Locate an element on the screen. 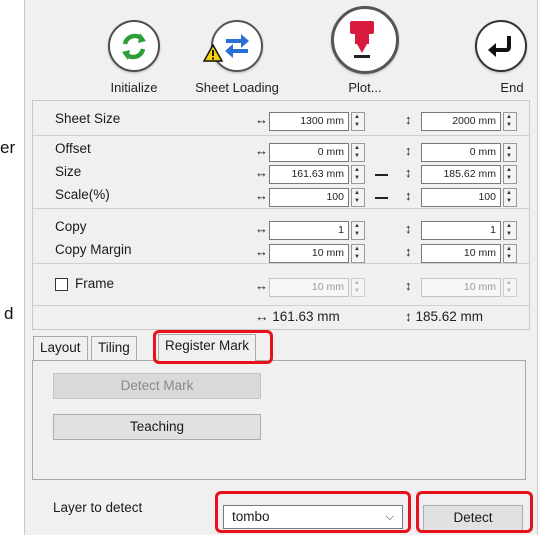 This screenshot has height=535, width=553. initialize-label: Initialize is located at coordinates (134, 87).